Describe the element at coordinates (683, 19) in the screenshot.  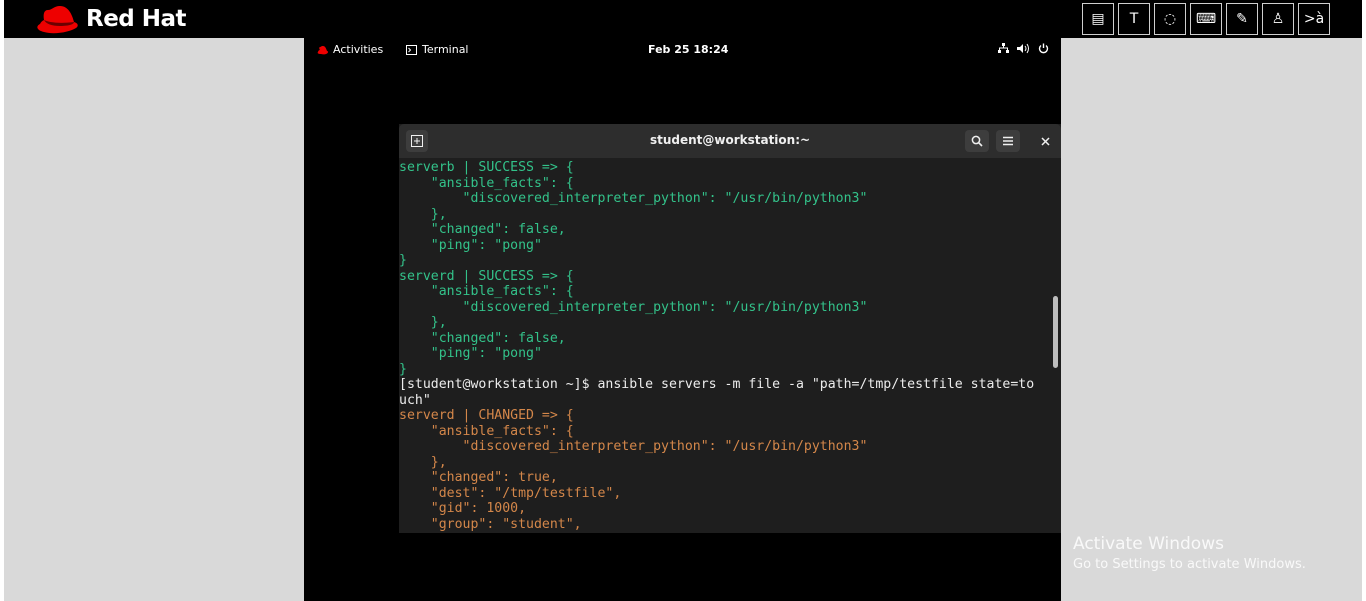
I see `redhat-top-bar: Red Hat ▤ T ◌ ⌨ ✎ ♙ >à` at that location.